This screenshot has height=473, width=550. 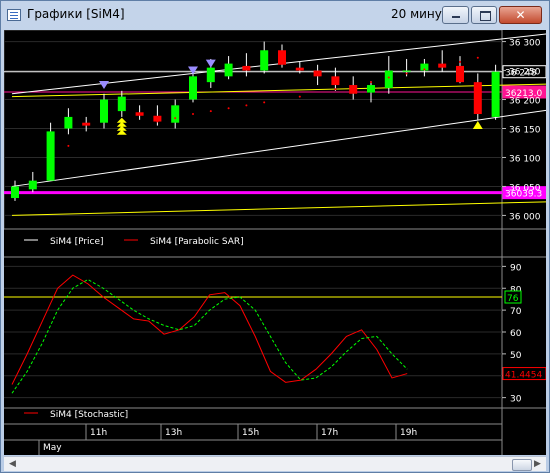 What do you see at coordinates (516, 356) in the screenshot?
I see `stochastic-axis-label: 50` at bounding box center [516, 356].